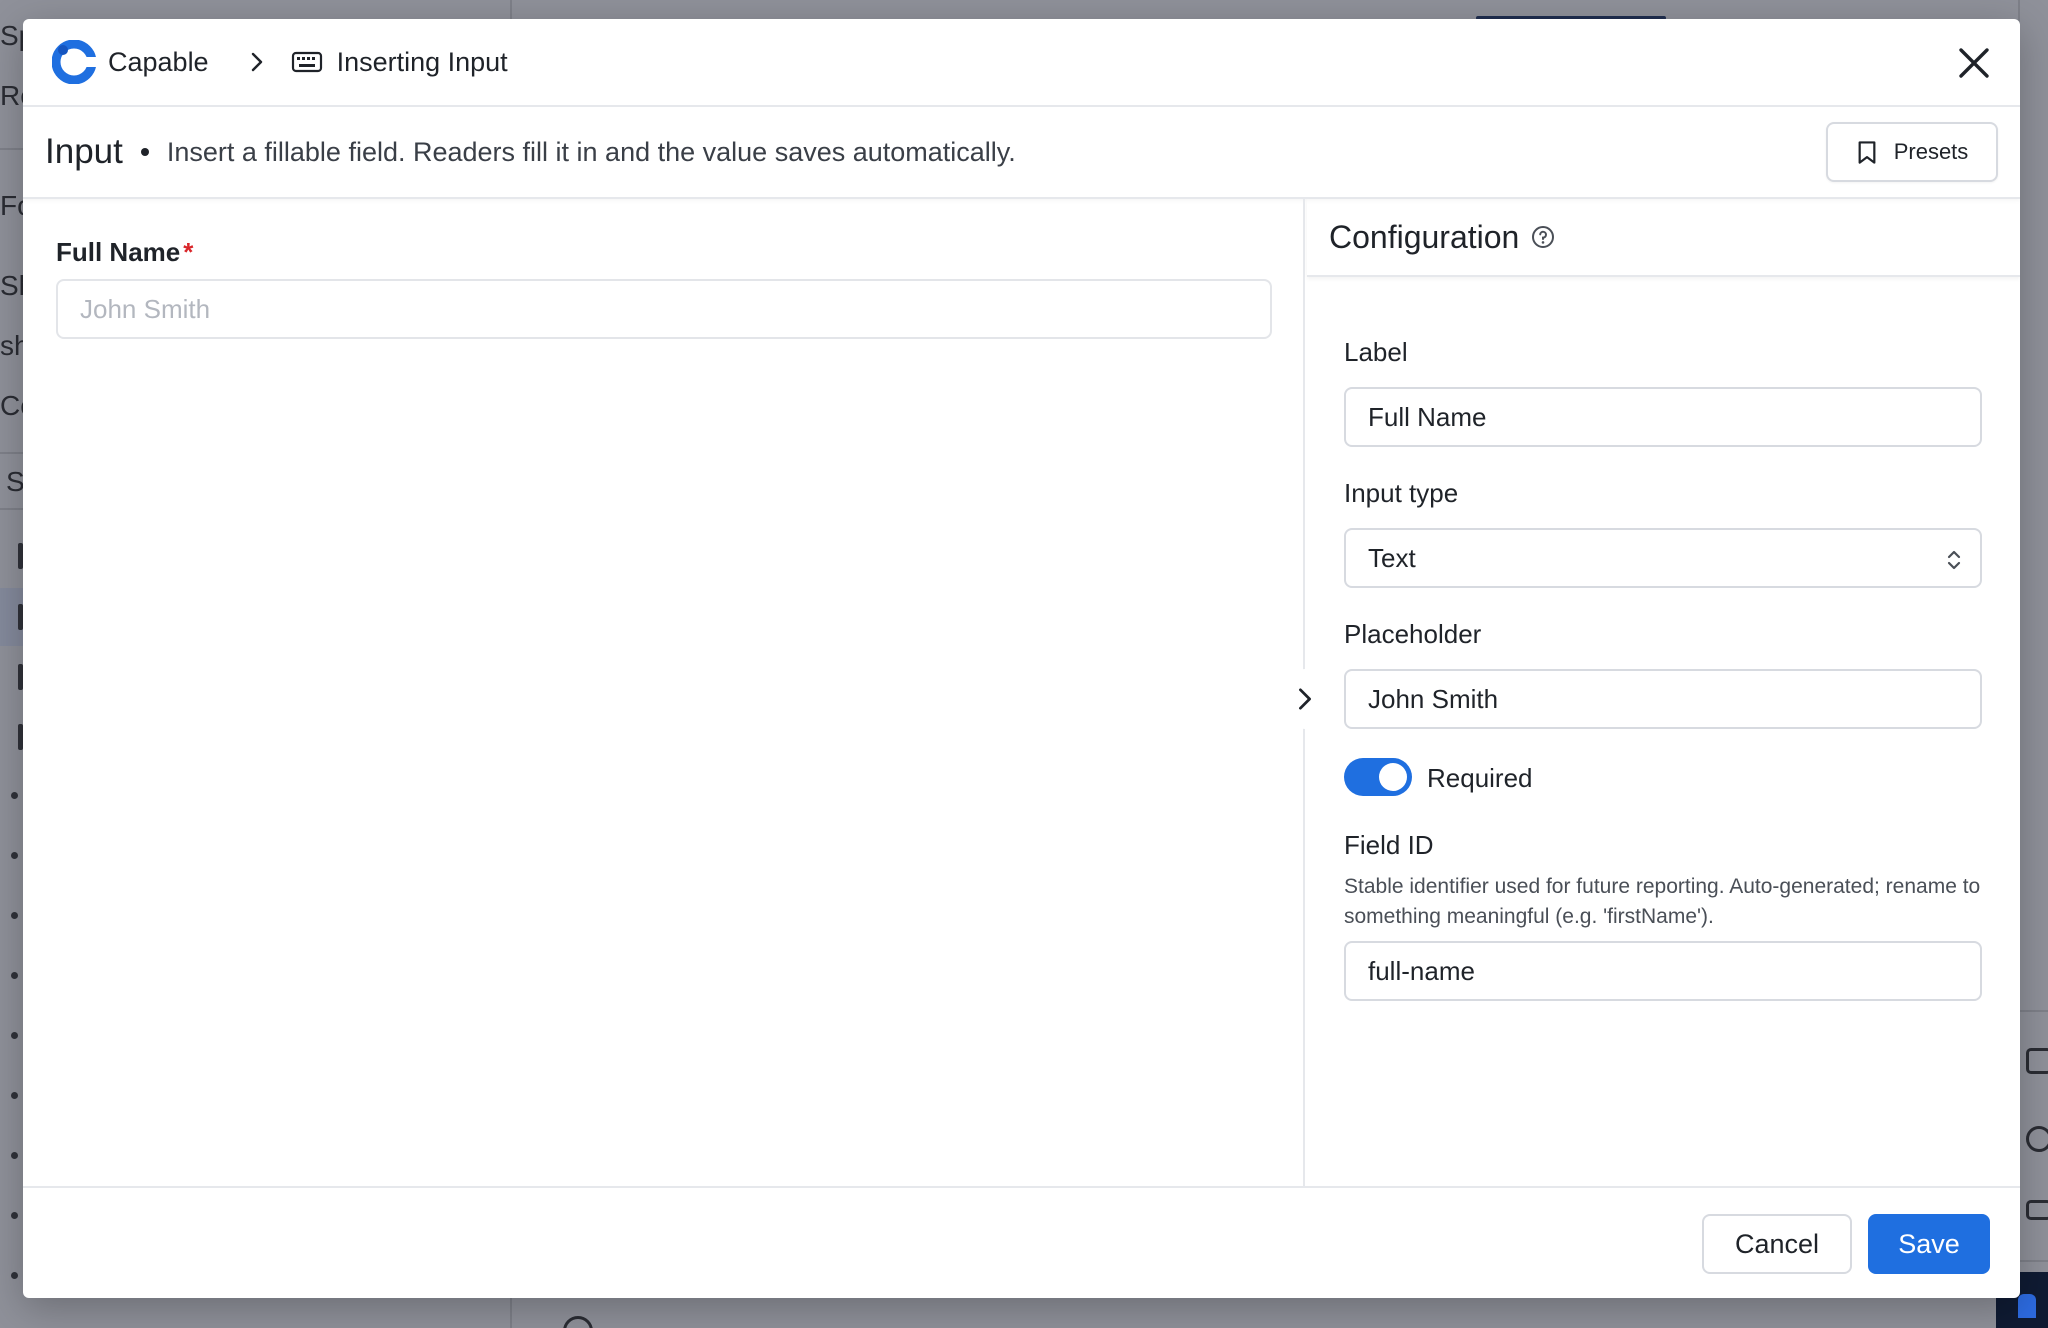  What do you see at coordinates (256, 62) in the screenshot?
I see `chevron-right-icon` at bounding box center [256, 62].